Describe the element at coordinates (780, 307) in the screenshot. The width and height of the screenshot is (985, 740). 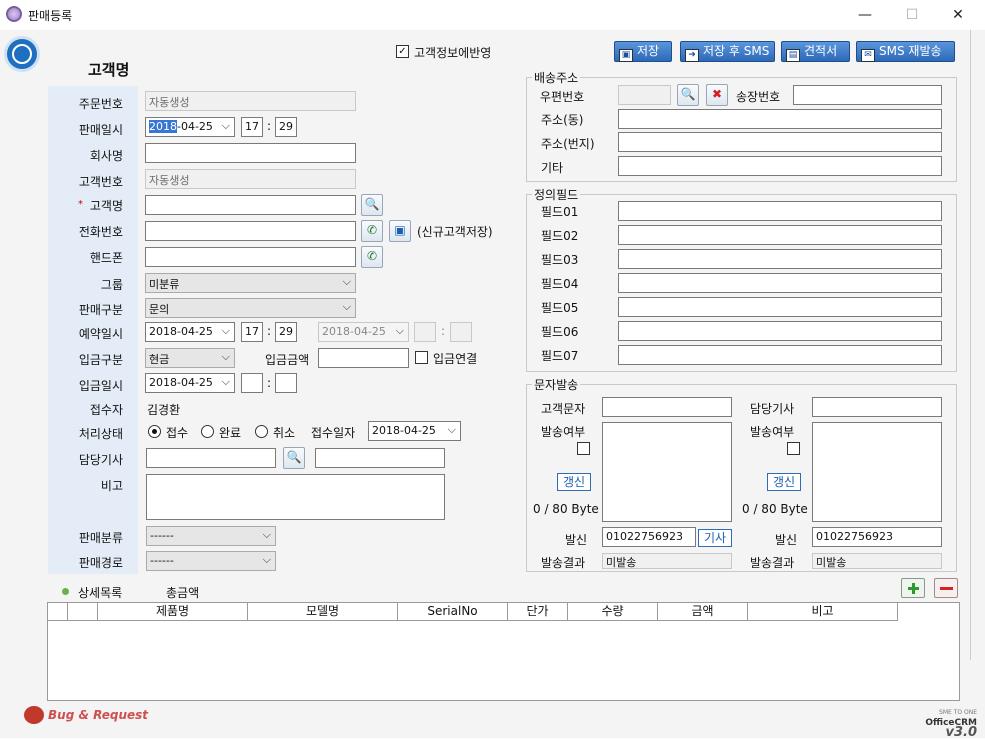
I see `field05-input` at that location.